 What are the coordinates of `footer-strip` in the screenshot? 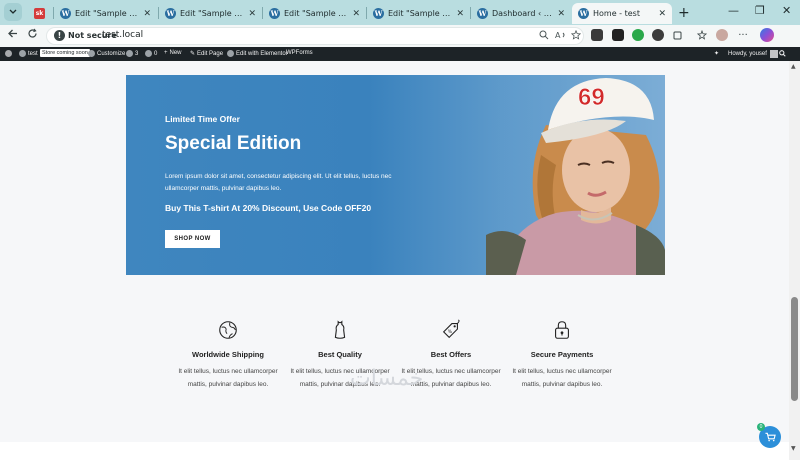 It's located at (394, 451).